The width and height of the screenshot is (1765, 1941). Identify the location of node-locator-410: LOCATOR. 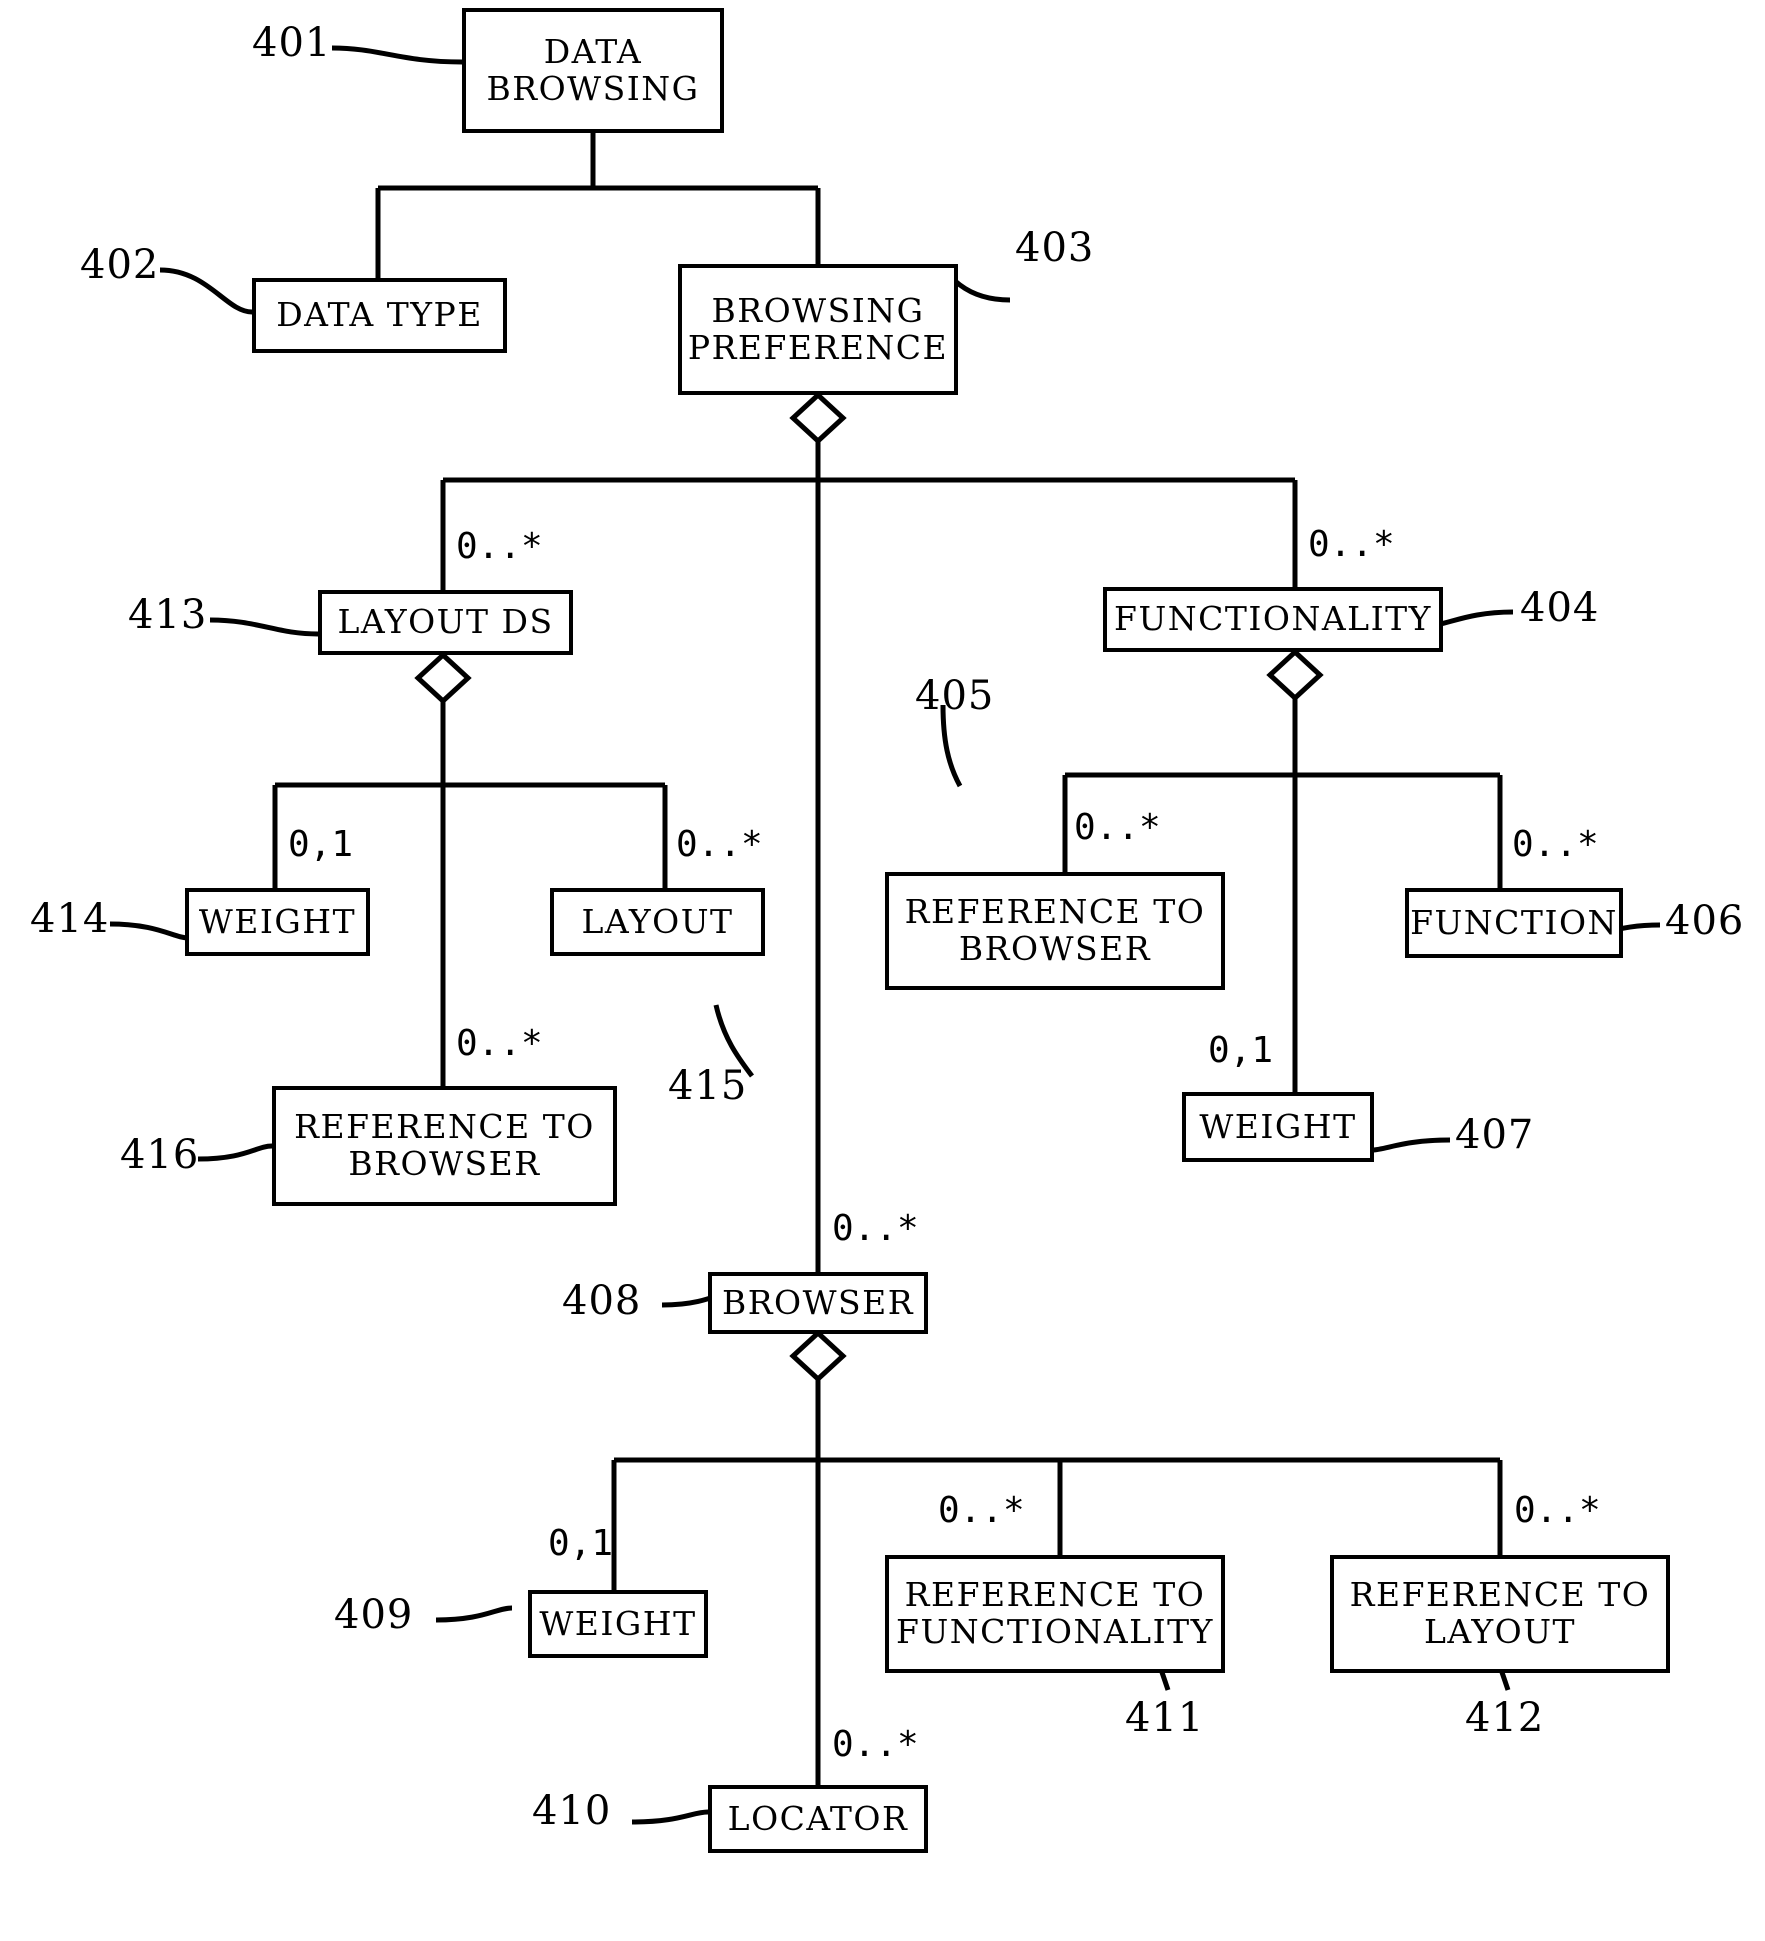
(818, 1819).